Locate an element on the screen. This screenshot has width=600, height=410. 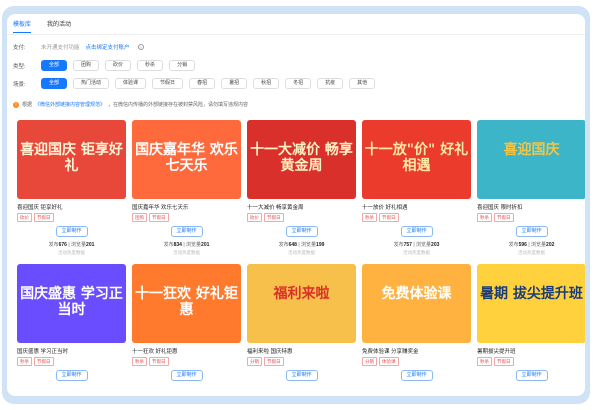
scene-chip-epidemic: 抗疫 is located at coordinates (330, 83).